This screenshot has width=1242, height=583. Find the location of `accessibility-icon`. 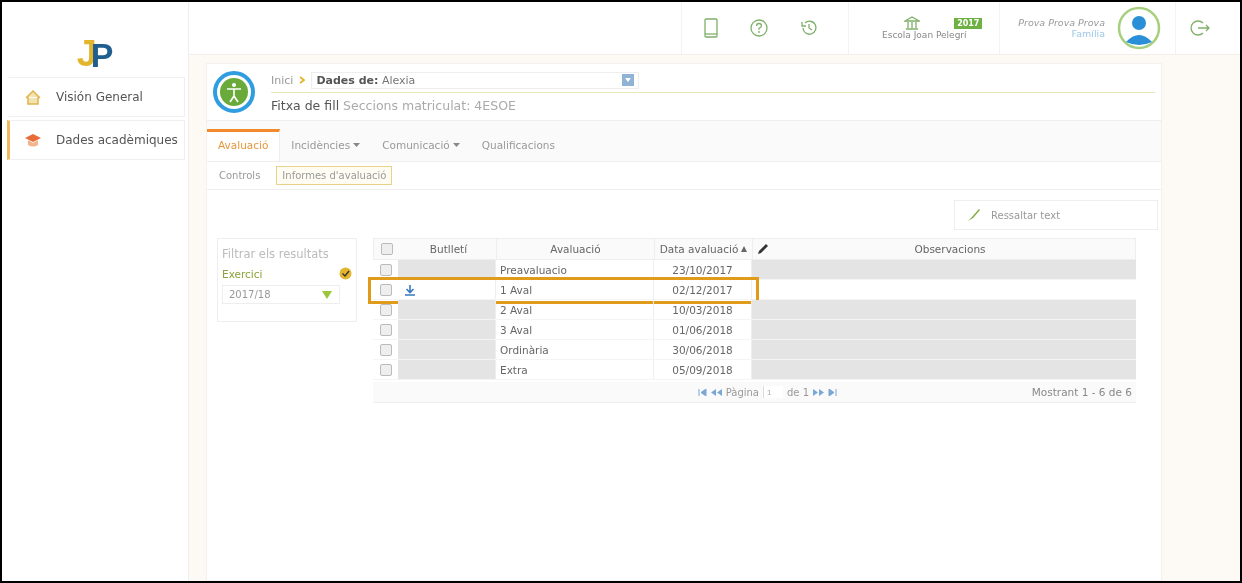

accessibility-icon is located at coordinates (234, 92).